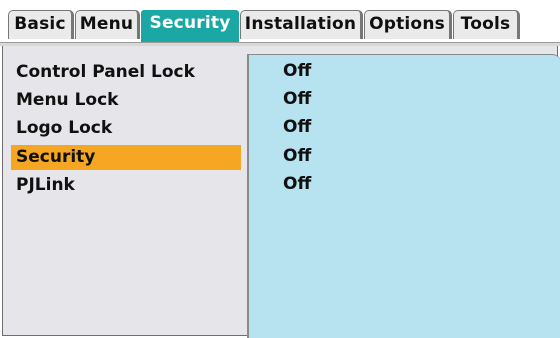  I want to click on tab-basic: Basic, so click(41, 24).